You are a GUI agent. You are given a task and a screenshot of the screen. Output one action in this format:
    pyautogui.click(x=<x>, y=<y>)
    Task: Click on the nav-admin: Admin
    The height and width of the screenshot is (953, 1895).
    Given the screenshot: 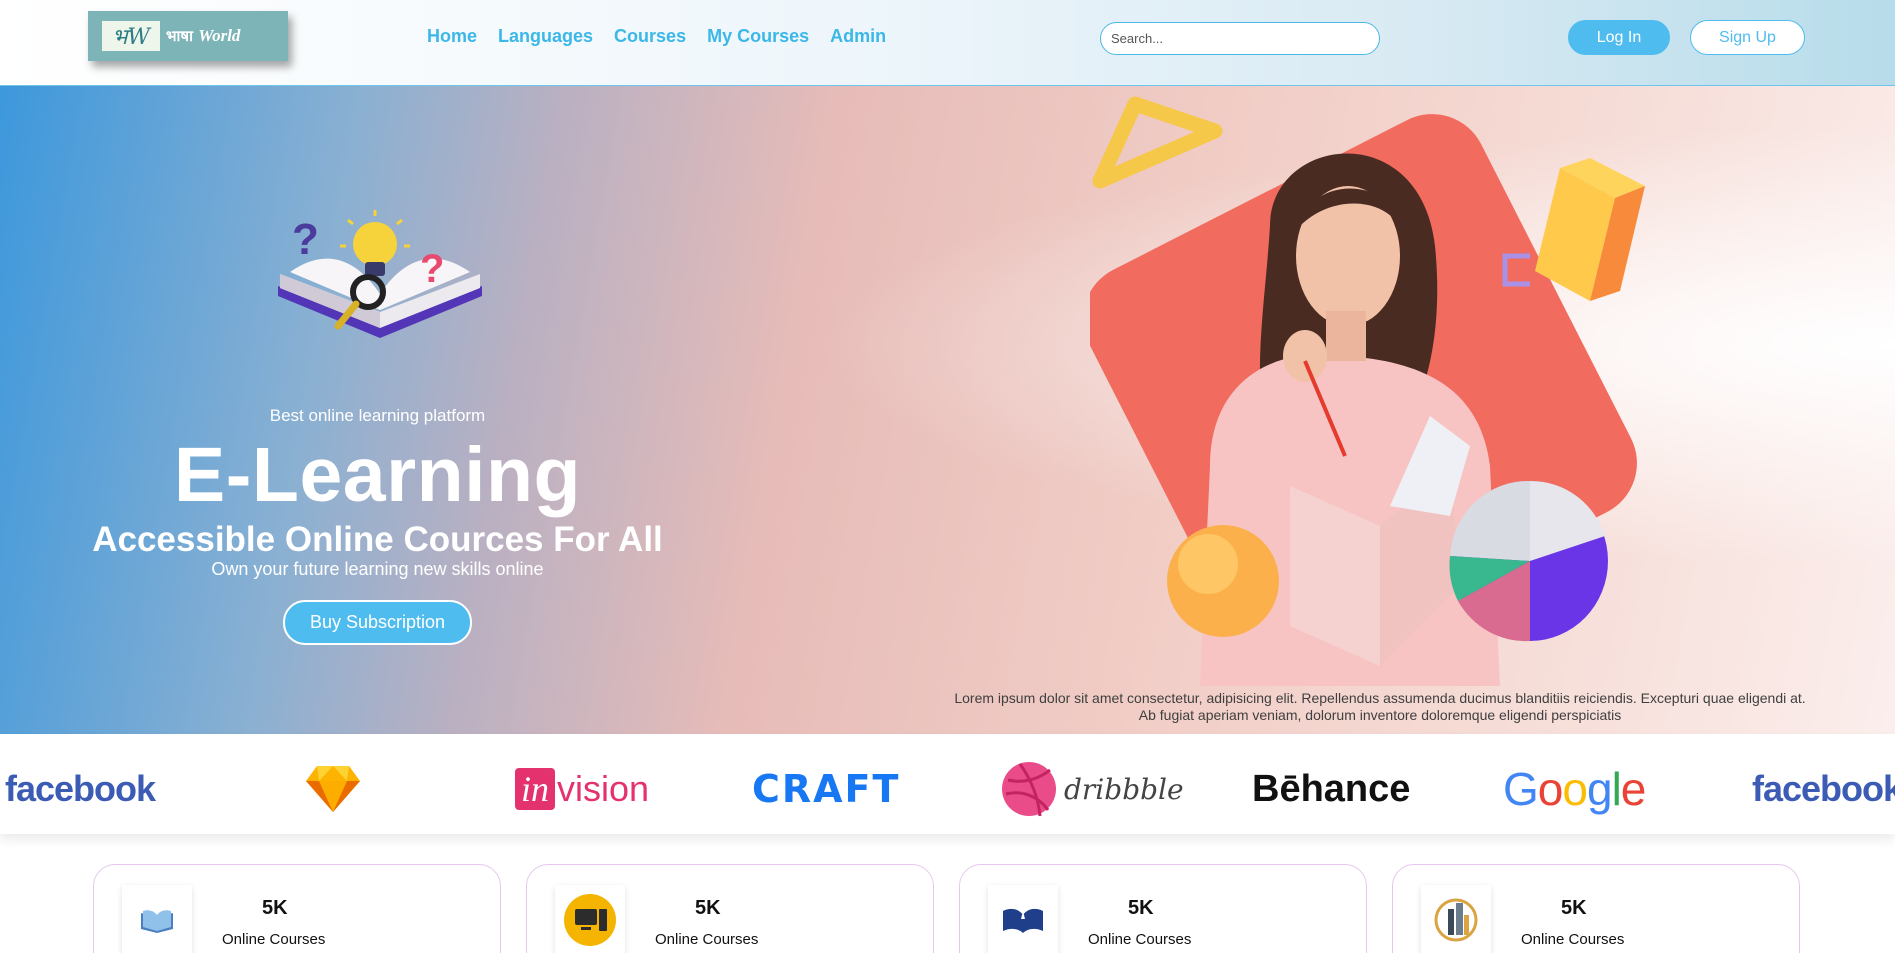 What is the action you would take?
    pyautogui.click(x=858, y=36)
    